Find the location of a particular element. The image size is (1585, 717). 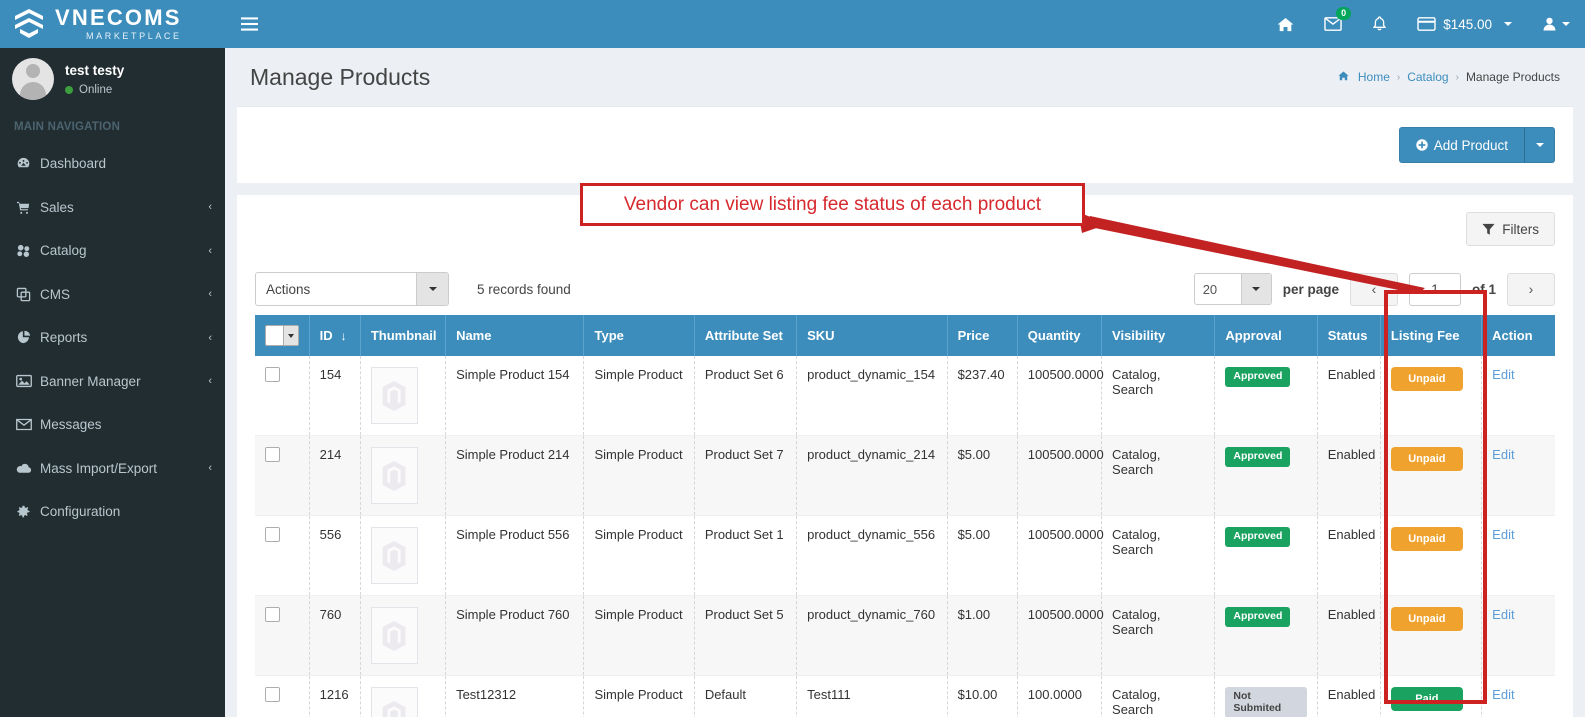

column-header-sku: SKU is located at coordinates (872, 335).